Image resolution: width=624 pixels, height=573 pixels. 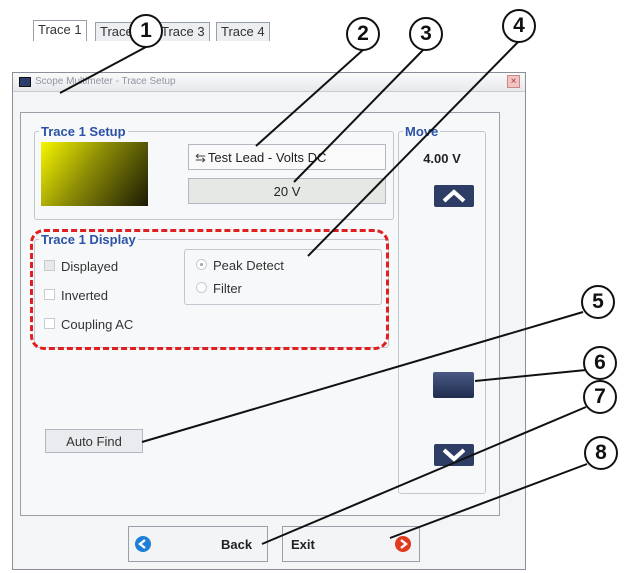 I want to click on callout-8: 8, so click(x=601, y=453).